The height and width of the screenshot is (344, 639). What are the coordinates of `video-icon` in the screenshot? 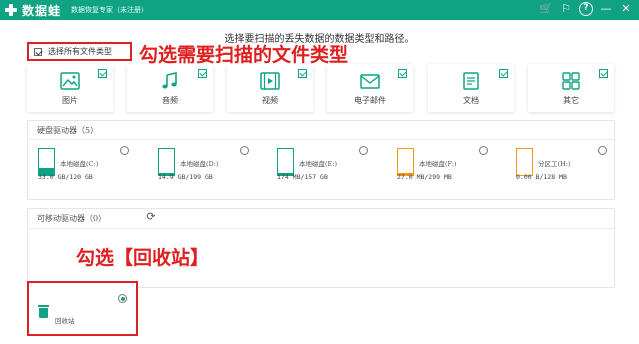 It's located at (270, 81).